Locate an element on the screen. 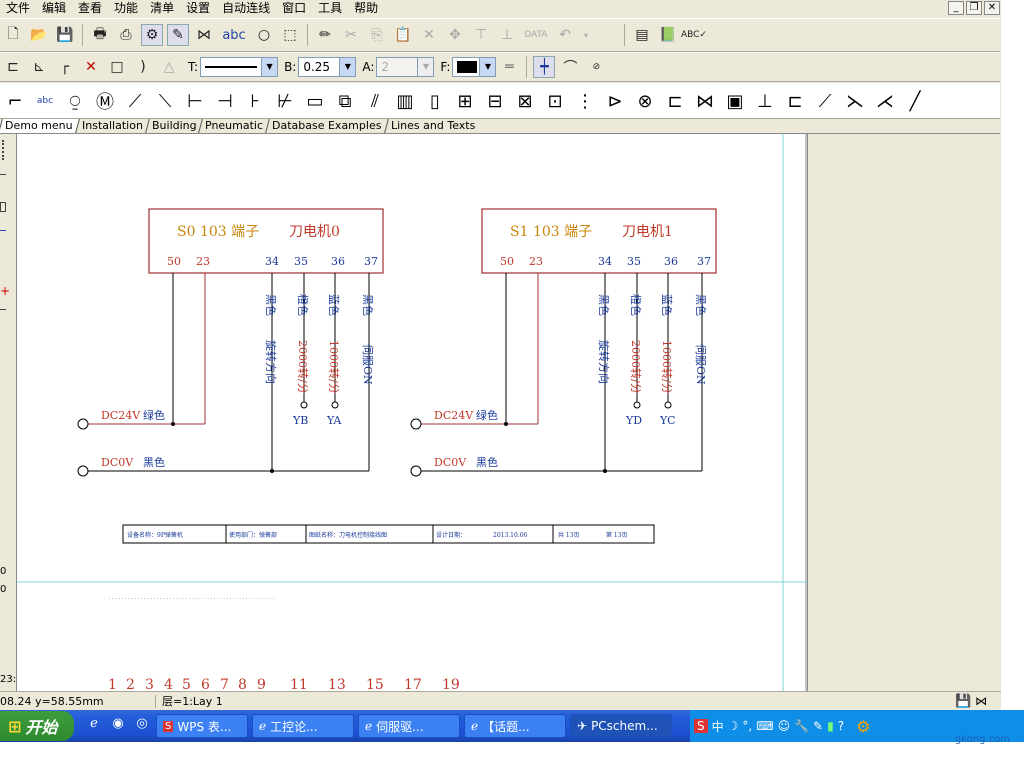  switch-alt-symbol-icon: ⟋ is located at coordinates (825, 101).